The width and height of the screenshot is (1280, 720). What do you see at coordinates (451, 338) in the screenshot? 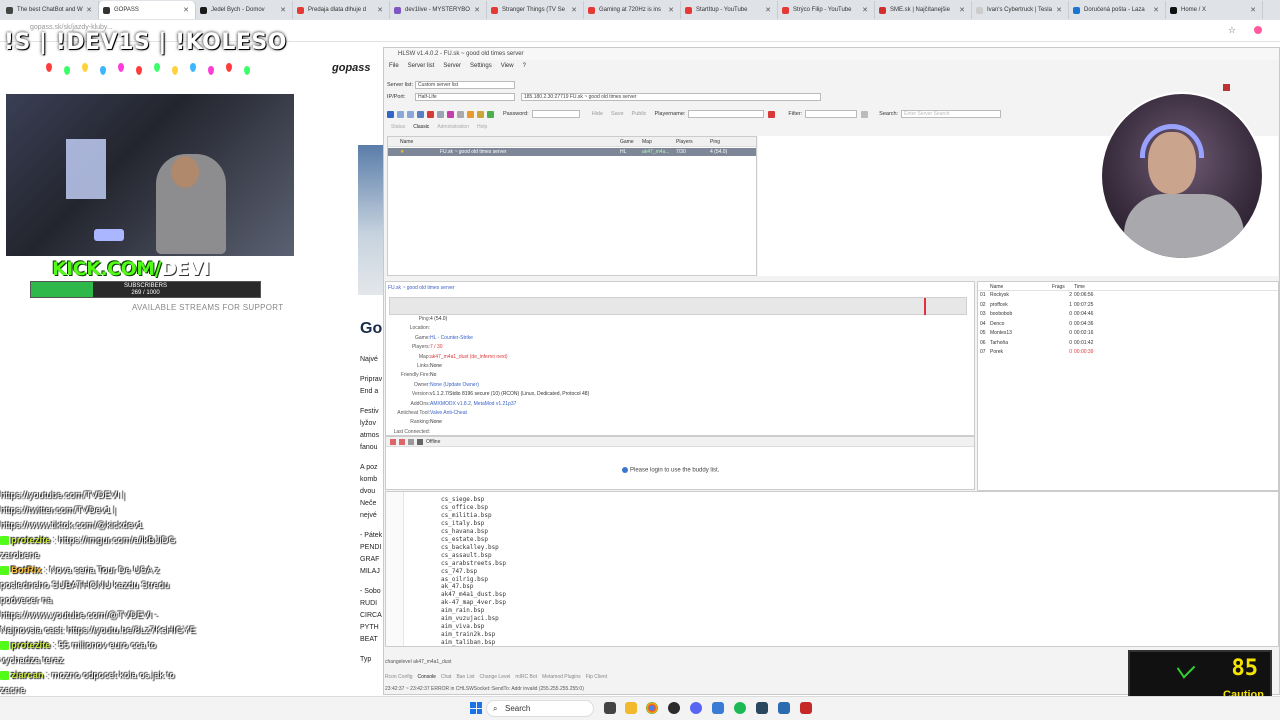
I see `detail-field-value: HL - Counter-Strike` at bounding box center [451, 338].